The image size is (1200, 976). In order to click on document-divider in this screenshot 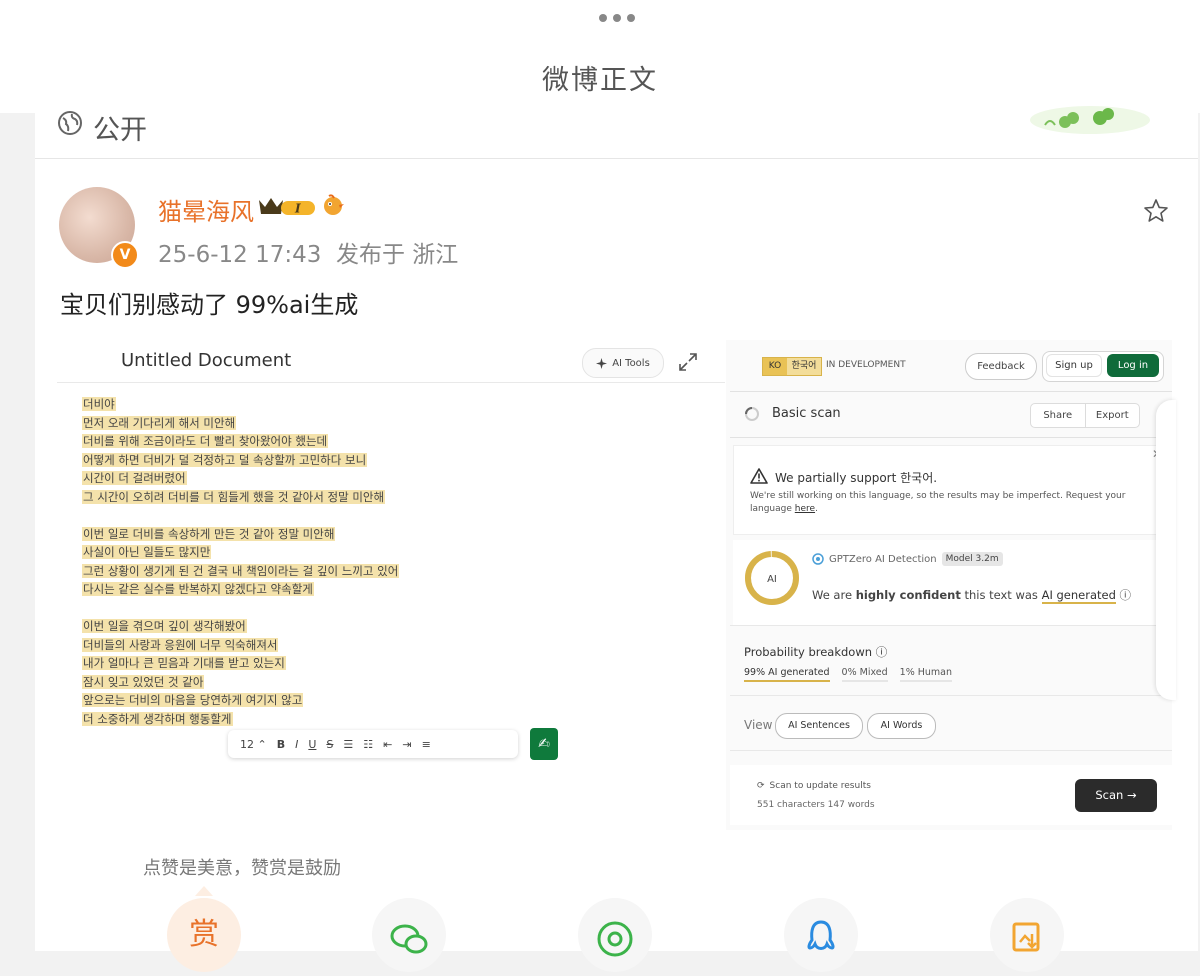, I will do `click(391, 382)`.